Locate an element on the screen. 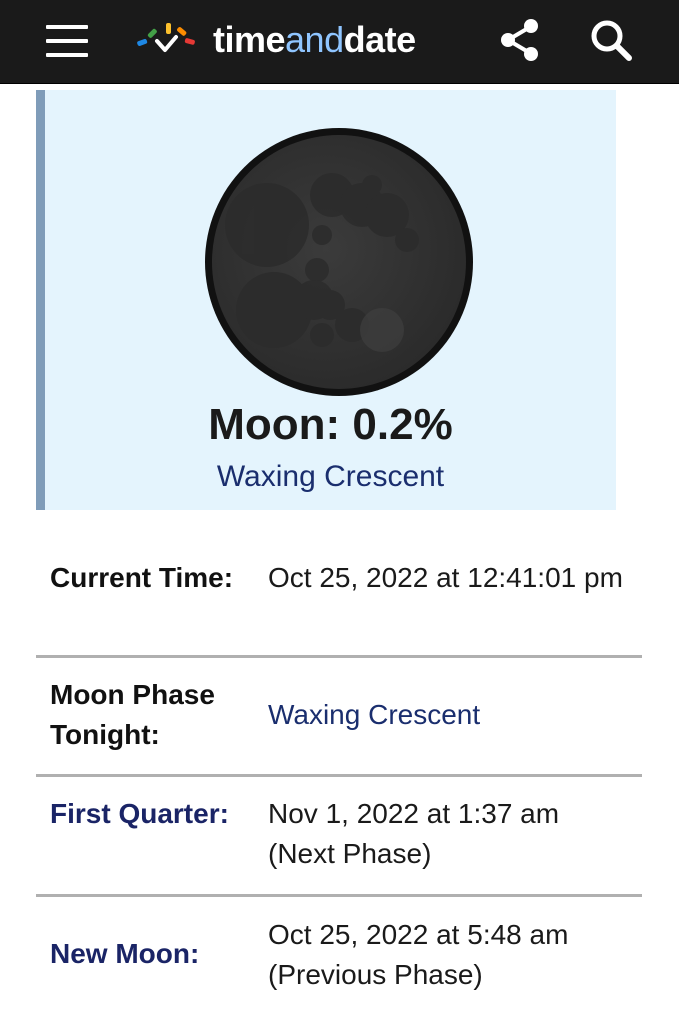 The image size is (679, 1024). moon-phase-link: Waxing Crescent is located at coordinates (330, 477).